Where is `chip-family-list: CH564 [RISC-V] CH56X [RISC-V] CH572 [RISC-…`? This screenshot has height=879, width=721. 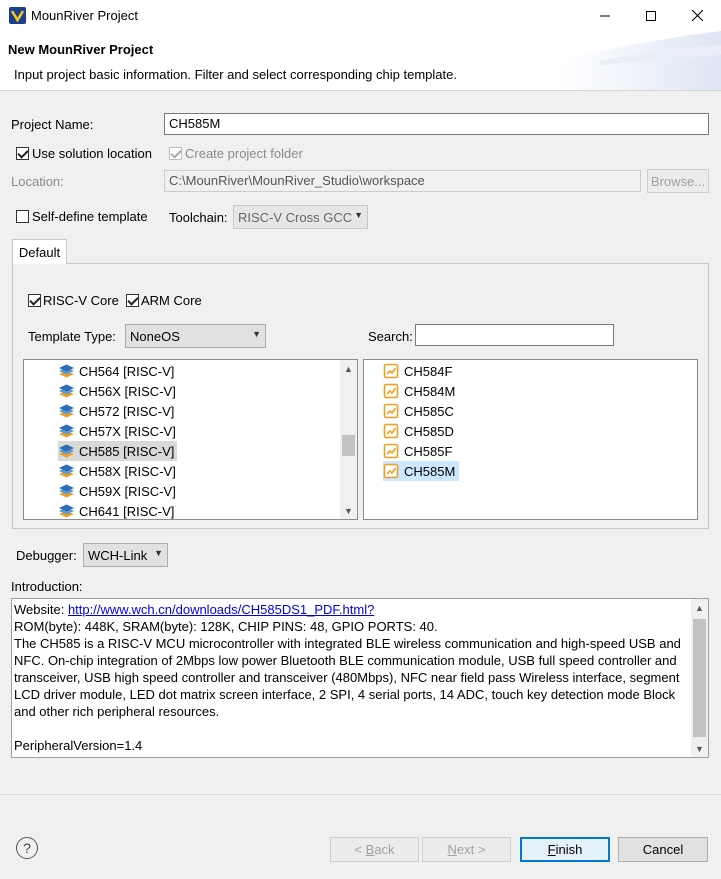 chip-family-list: CH564 [RISC-V] CH56X [RISC-V] CH572 [RISC-… is located at coordinates (190, 439).